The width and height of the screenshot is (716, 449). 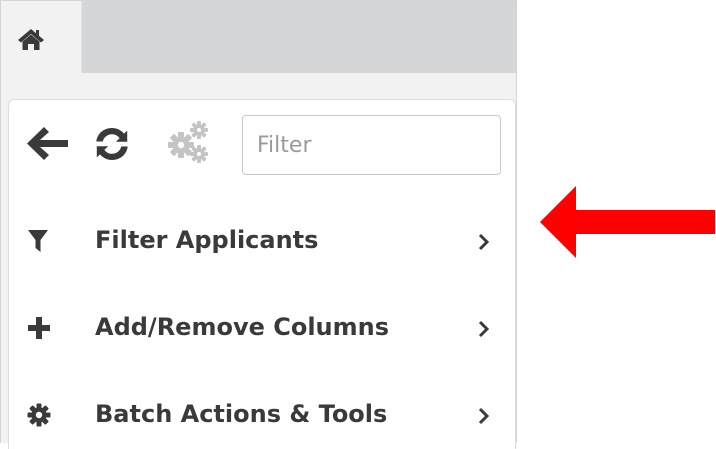 What do you see at coordinates (627, 222) in the screenshot?
I see `red-arrow-annotation` at bounding box center [627, 222].